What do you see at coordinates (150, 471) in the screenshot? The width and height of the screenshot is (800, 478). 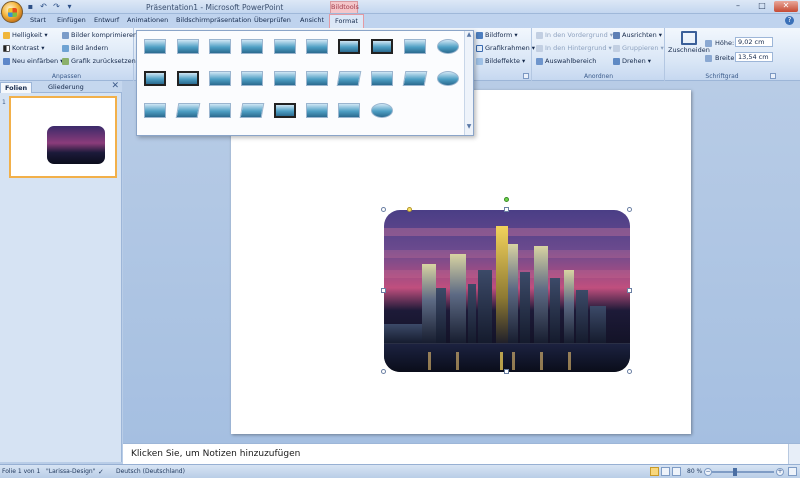 I see `language: Deutsch (Deutschland)` at bounding box center [150, 471].